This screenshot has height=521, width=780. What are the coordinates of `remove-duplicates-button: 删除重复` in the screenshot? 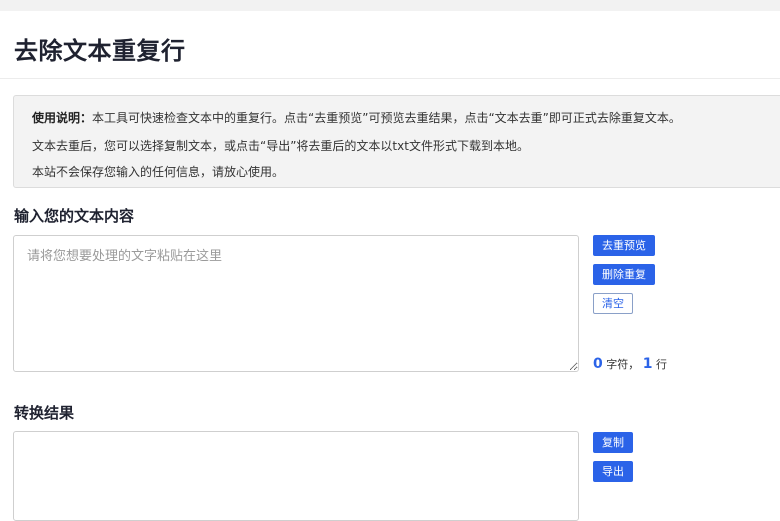 It's located at (624, 274).